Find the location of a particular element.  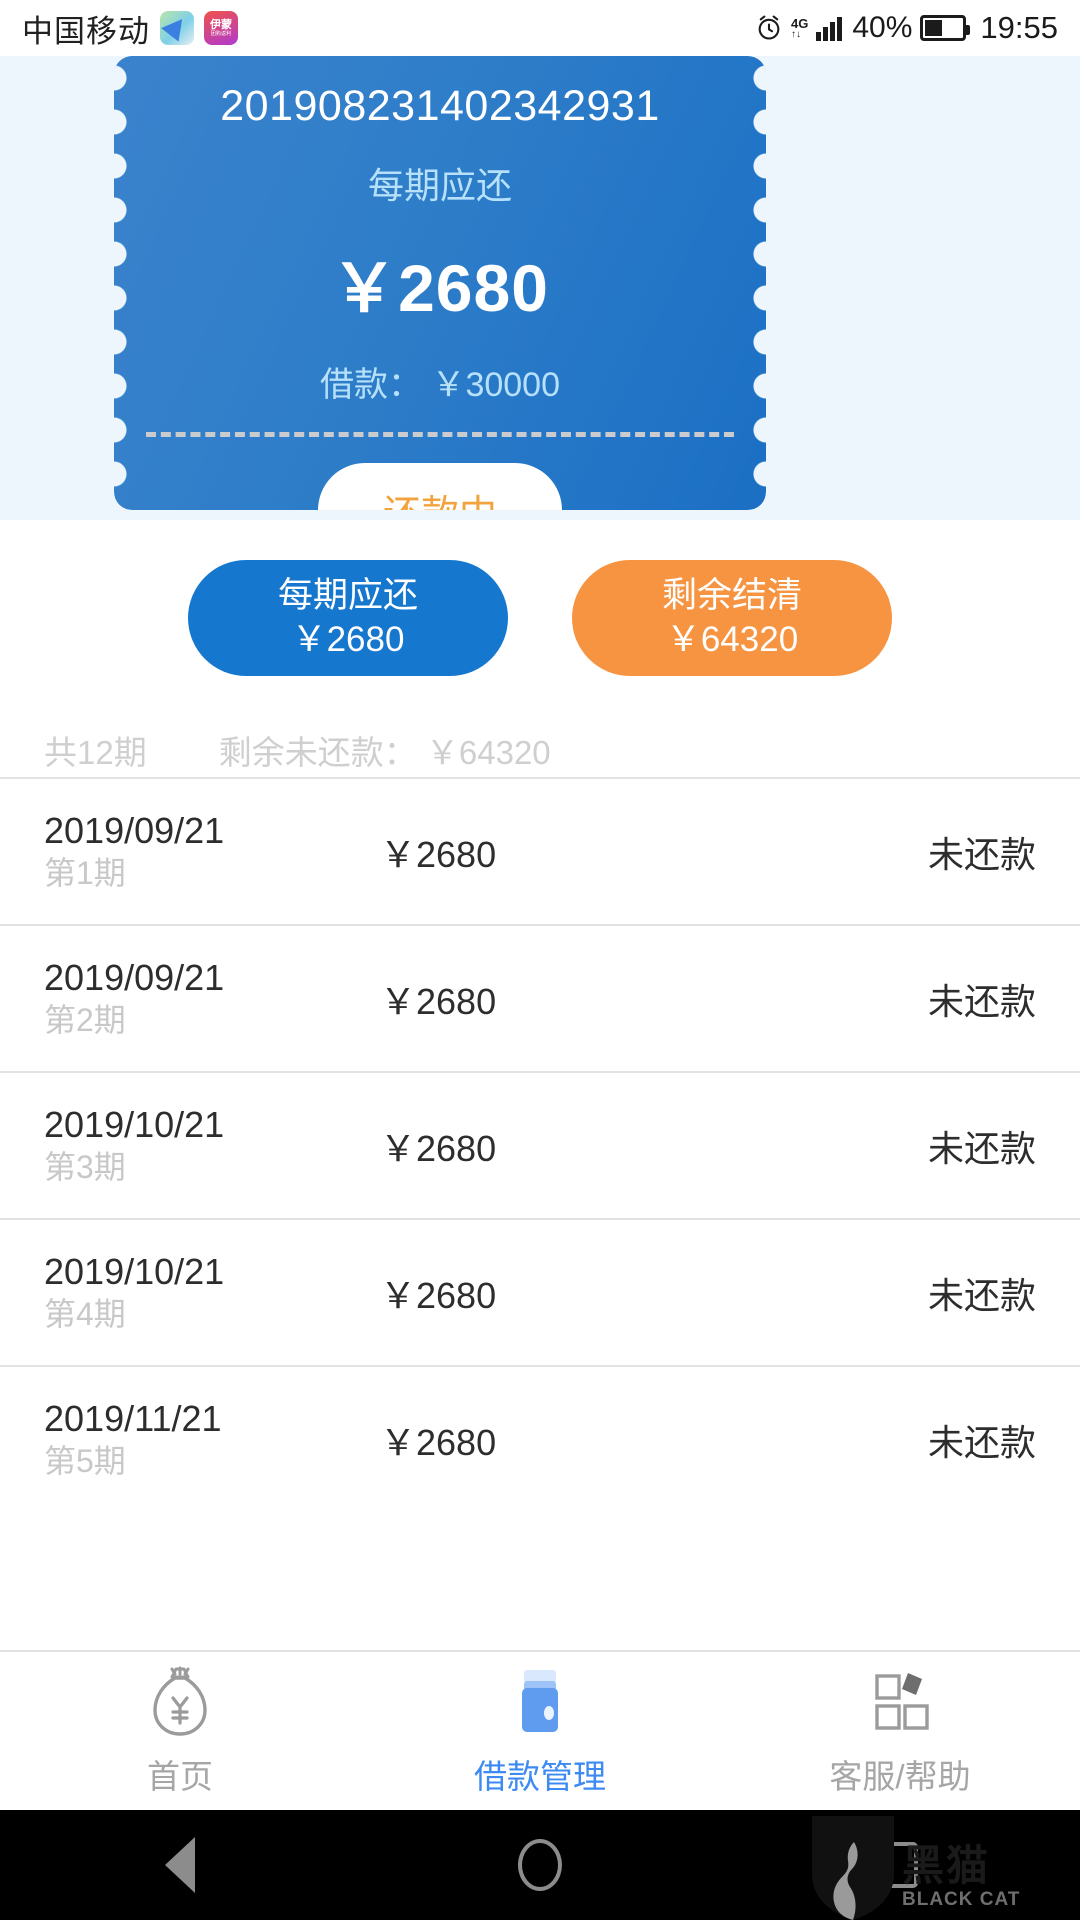

ticket-divider is located at coordinates (440, 434).